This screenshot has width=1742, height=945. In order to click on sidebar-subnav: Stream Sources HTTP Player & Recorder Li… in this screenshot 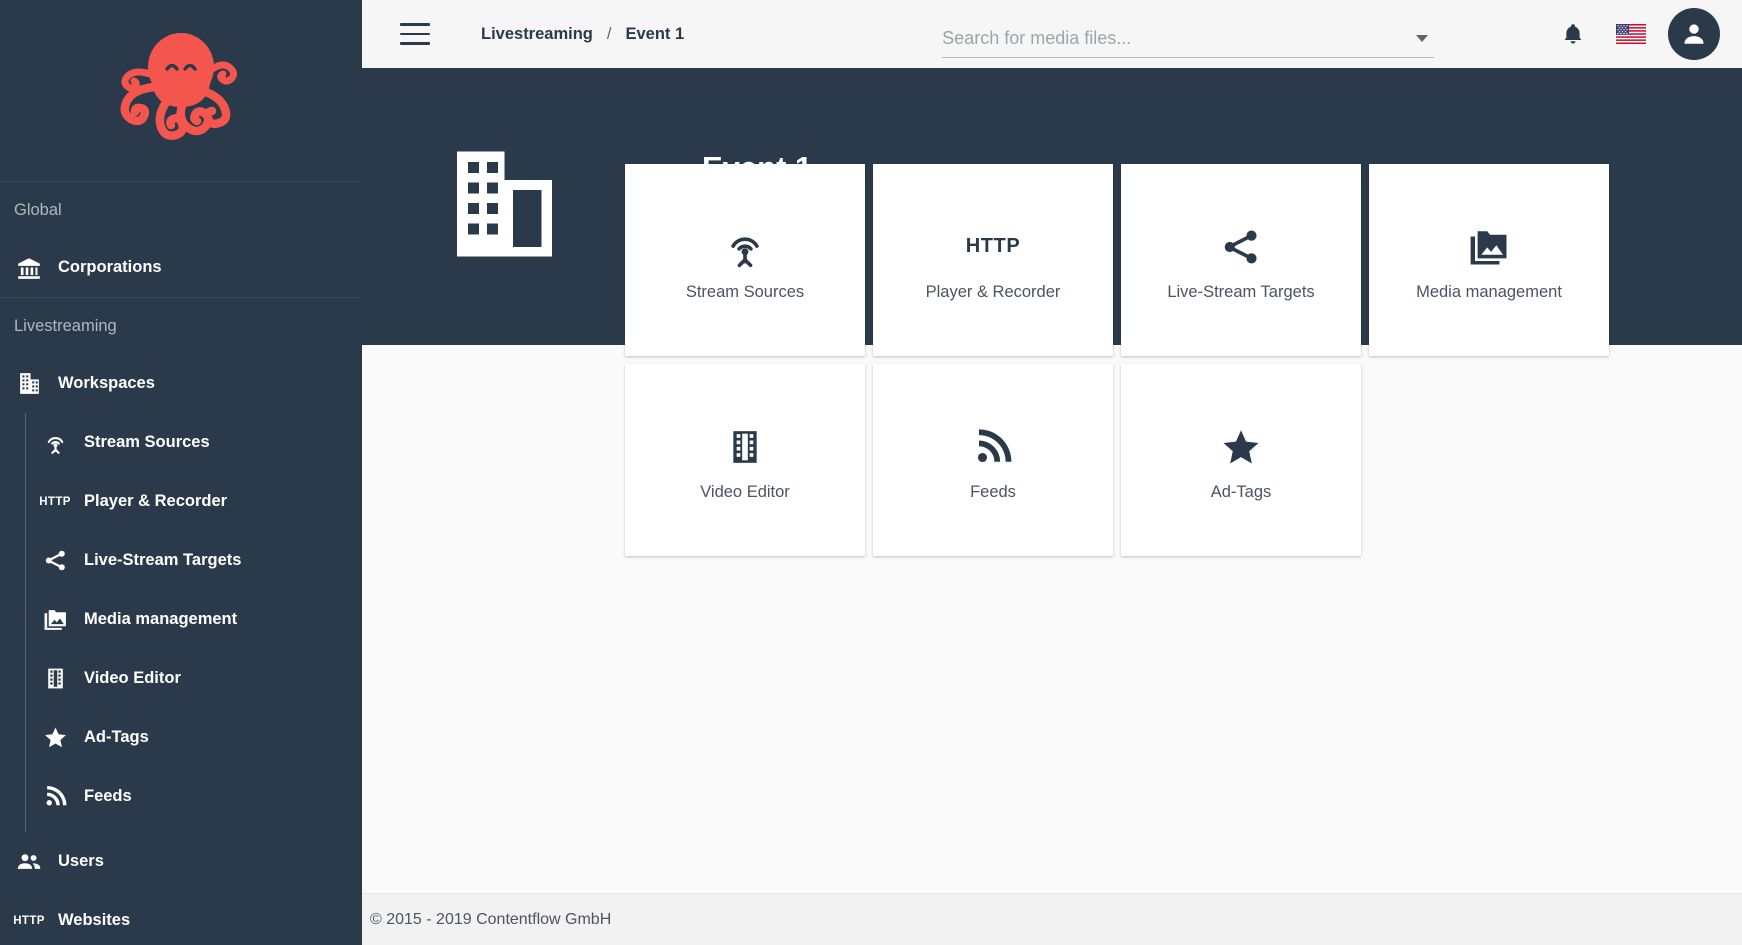, I will do `click(193, 622)`.